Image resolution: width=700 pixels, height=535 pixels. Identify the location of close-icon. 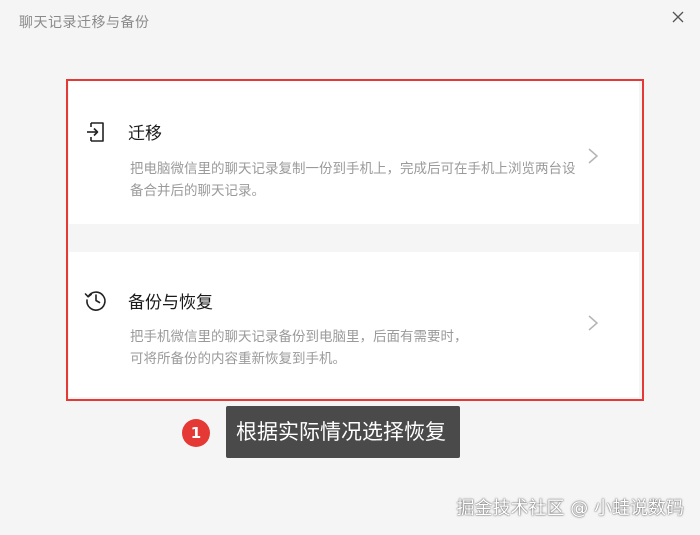
(678, 17).